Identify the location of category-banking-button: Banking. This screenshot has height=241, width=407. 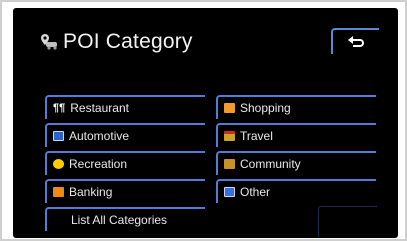
(125, 191).